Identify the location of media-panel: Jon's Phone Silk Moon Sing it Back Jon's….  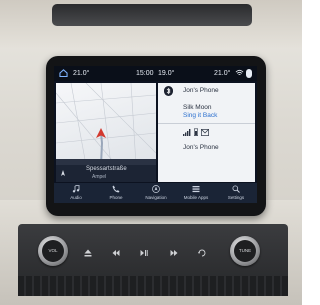
(206, 132).